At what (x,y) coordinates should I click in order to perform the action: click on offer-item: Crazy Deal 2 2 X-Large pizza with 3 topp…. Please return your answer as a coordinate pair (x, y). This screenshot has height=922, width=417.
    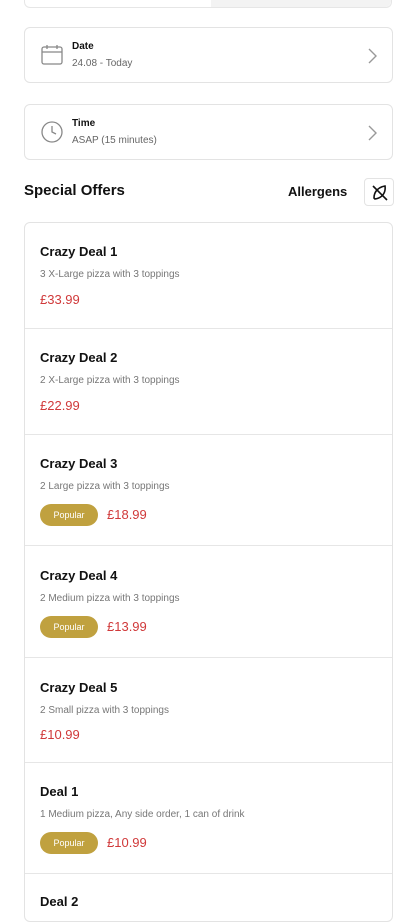
    Looking at the image, I should click on (208, 382).